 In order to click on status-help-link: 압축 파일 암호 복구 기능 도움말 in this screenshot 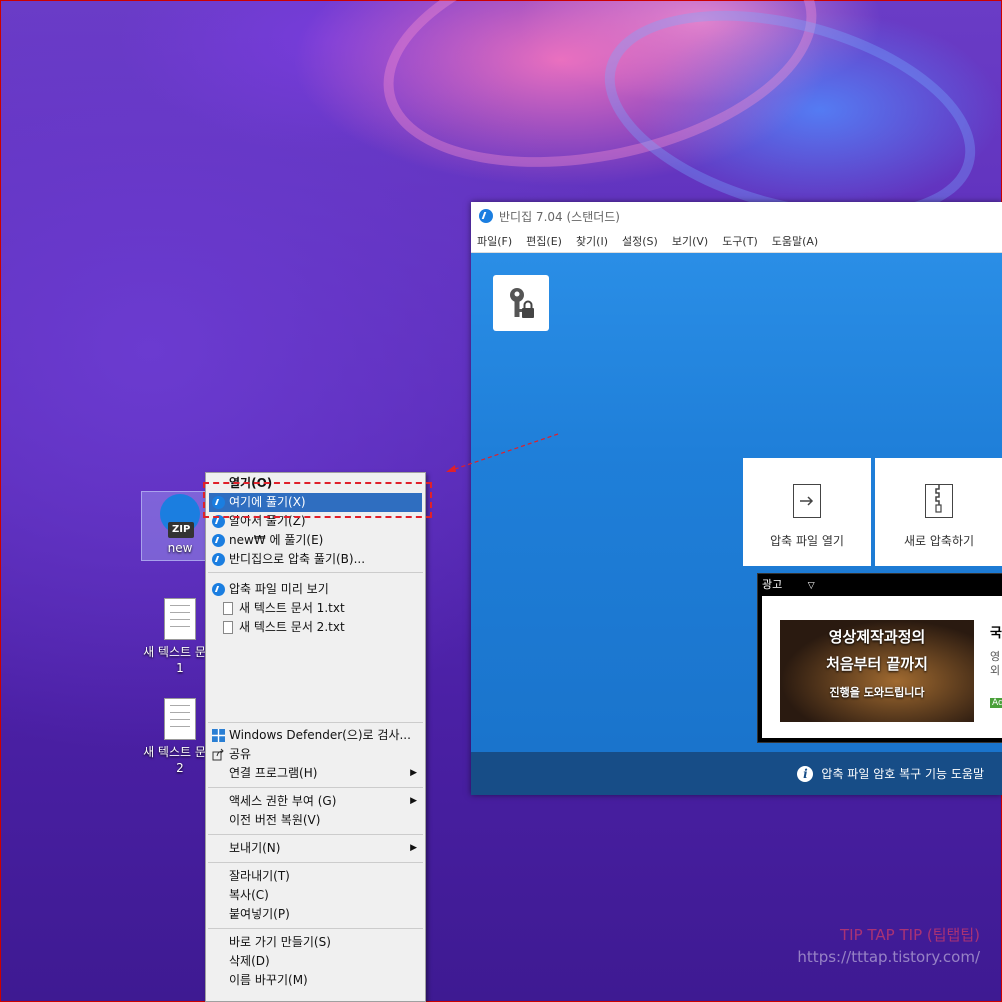, I will do `click(902, 773)`.